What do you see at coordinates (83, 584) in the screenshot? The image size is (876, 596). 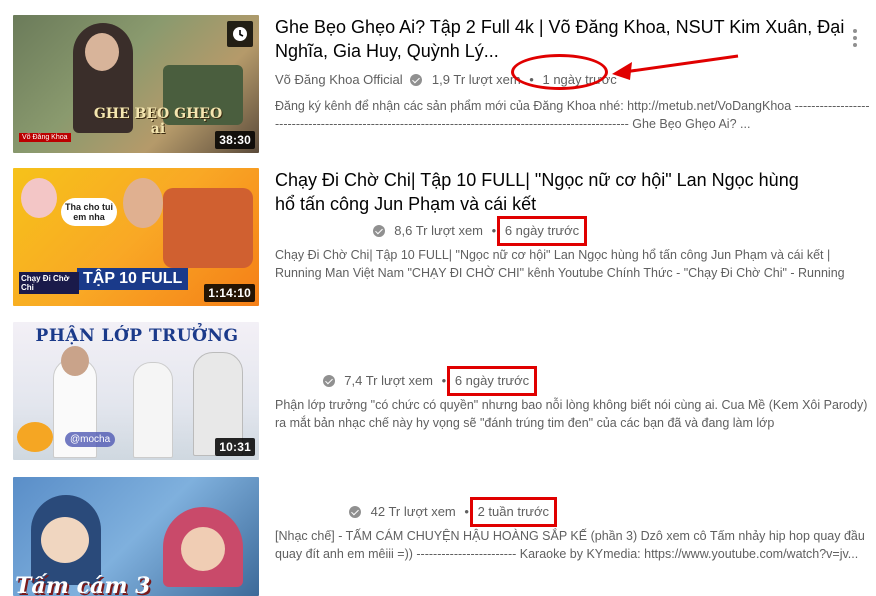 I see `thumb-title-art: Tấm cám 3` at bounding box center [83, 584].